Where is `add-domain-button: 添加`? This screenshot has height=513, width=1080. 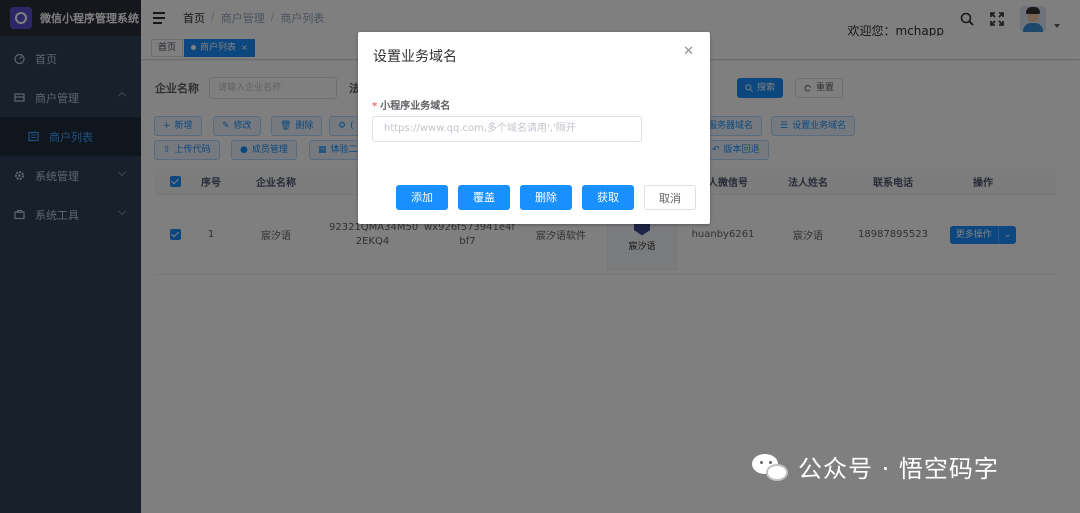
add-domain-button: 添加 is located at coordinates (422, 197).